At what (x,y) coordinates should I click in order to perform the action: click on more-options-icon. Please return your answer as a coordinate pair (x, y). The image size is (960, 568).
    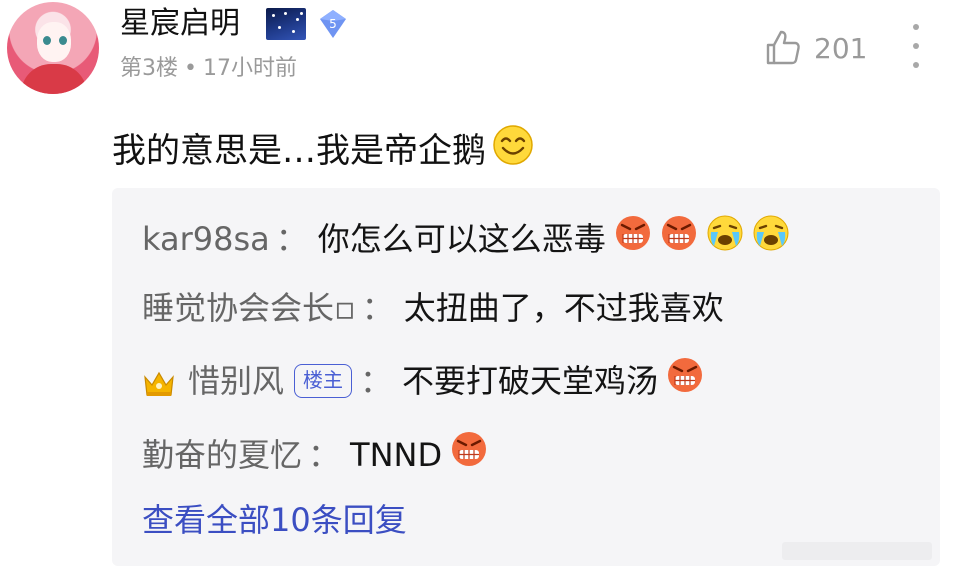
    Looking at the image, I should click on (916, 46).